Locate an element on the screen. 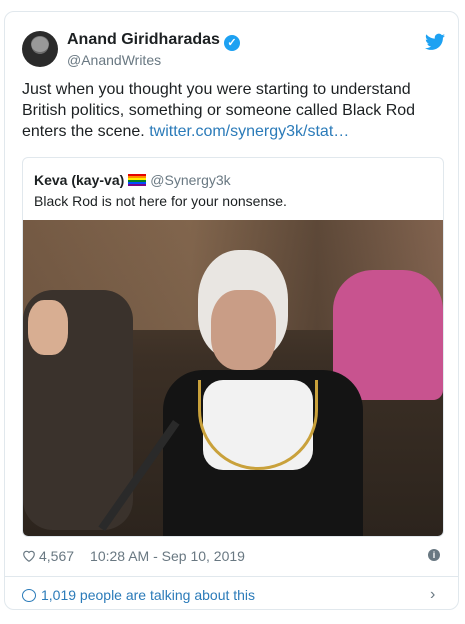  quoted-author-handle: @Synergy3k is located at coordinates (190, 180).